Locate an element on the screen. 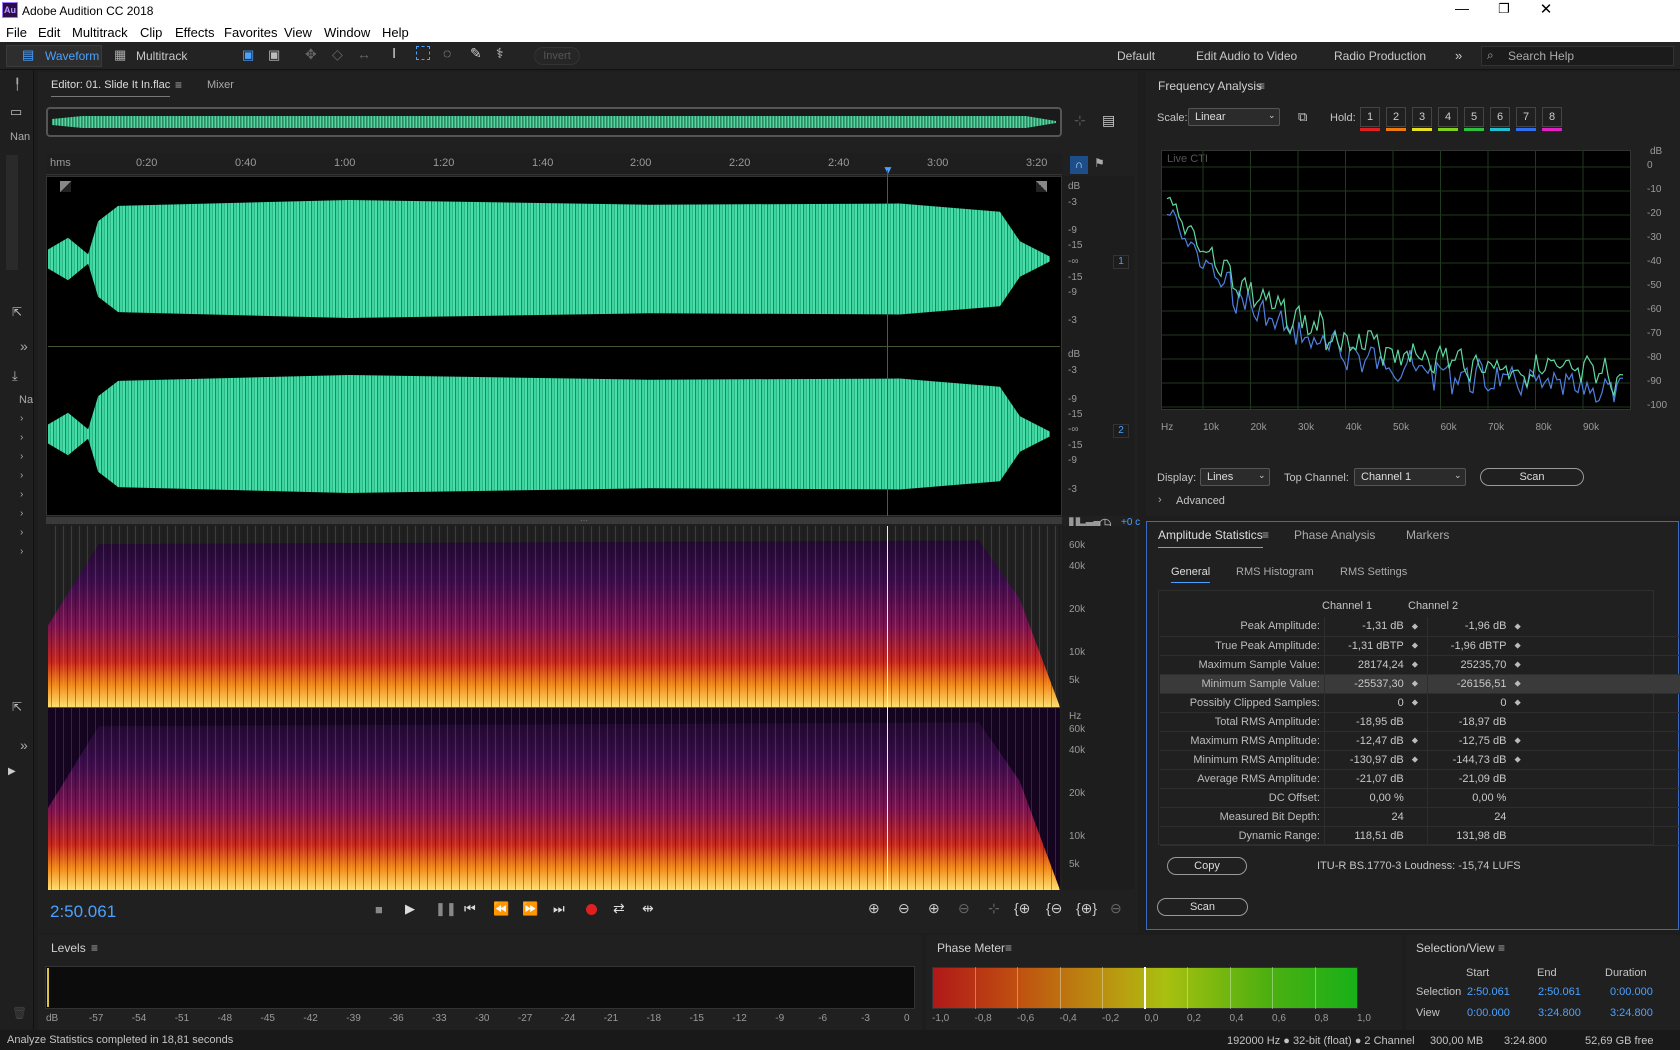 This screenshot has height=1050, width=1680. lasso-tool-icon: ◌ is located at coordinates (447, 53).